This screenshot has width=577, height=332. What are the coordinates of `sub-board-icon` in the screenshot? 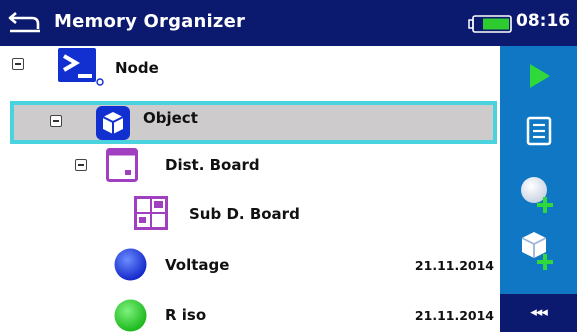 It's located at (151, 213).